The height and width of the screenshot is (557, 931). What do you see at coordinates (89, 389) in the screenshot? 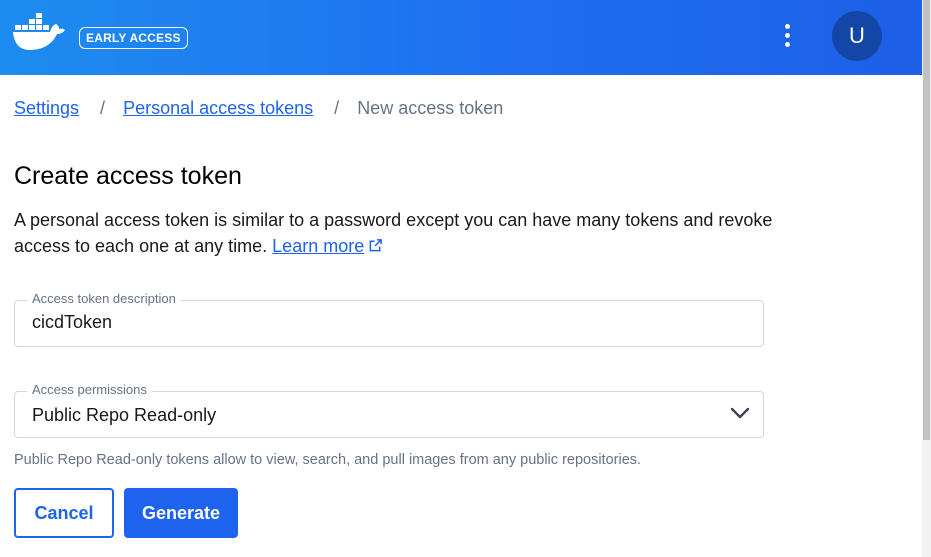
I see `access-permissions-label: Access permissions` at bounding box center [89, 389].